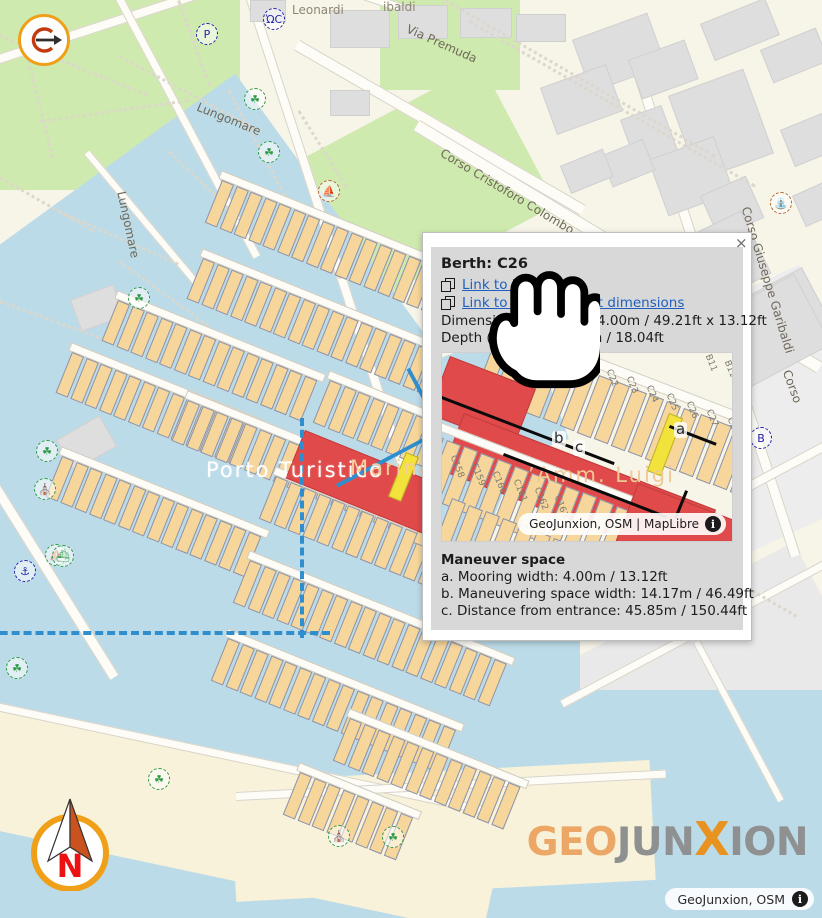  I want to click on logo-part-geo: GEO, so click(572, 842).